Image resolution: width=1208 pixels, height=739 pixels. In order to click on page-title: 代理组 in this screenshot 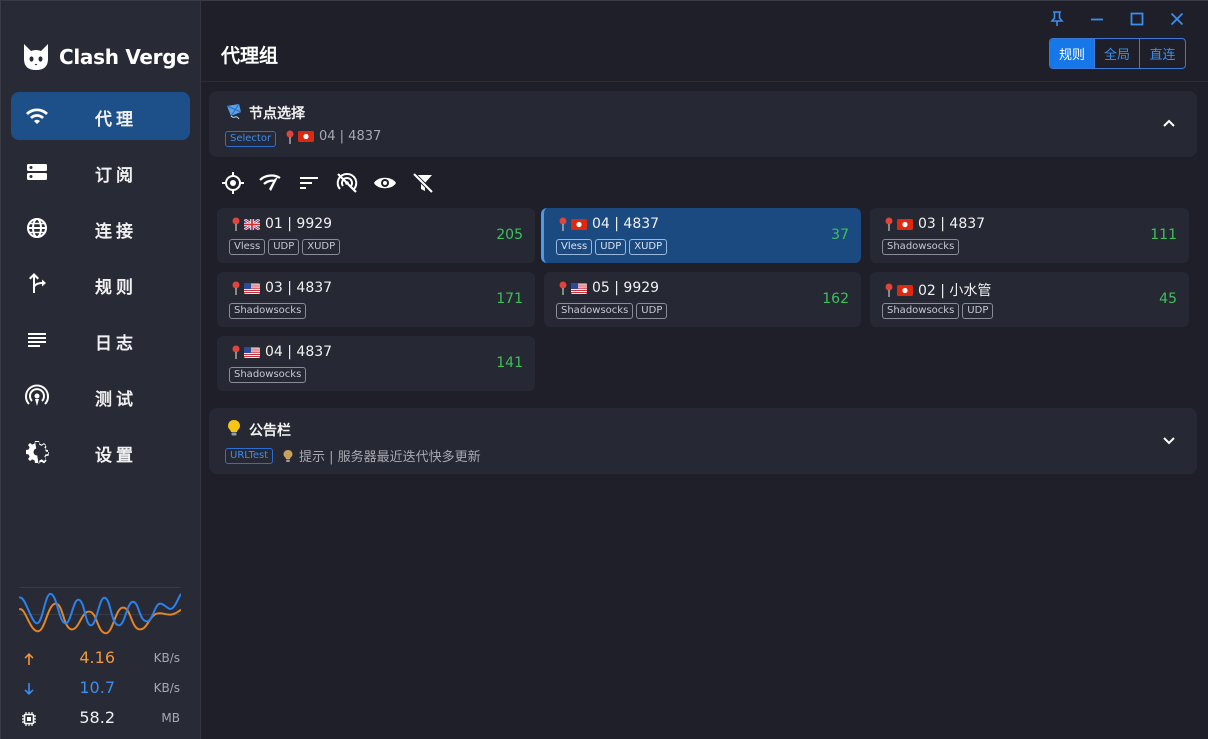, I will do `click(250, 56)`.